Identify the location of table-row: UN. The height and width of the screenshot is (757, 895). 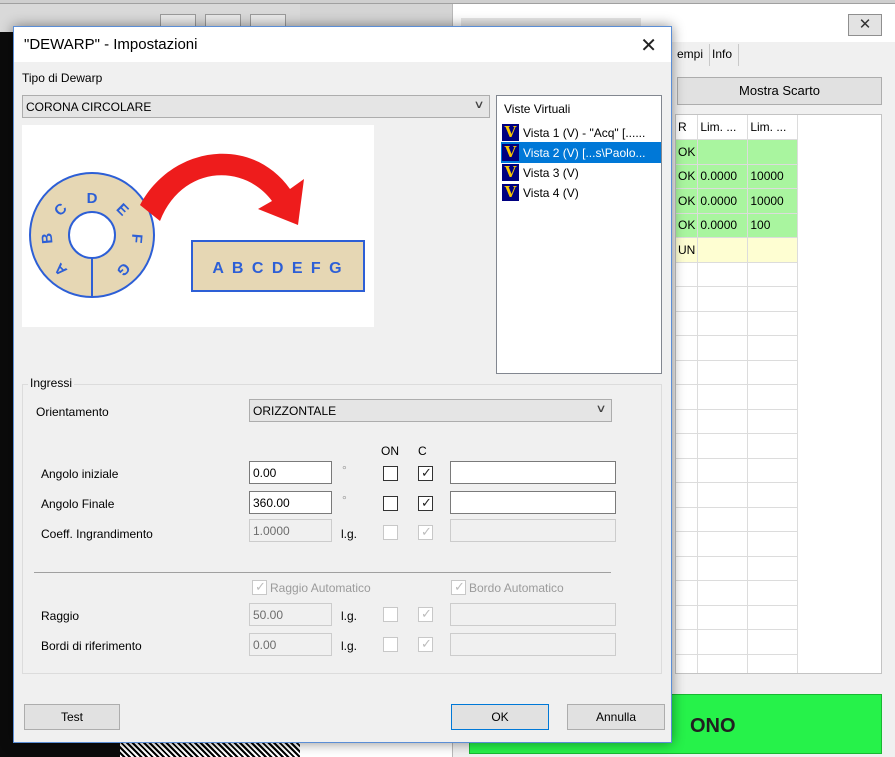
(737, 250).